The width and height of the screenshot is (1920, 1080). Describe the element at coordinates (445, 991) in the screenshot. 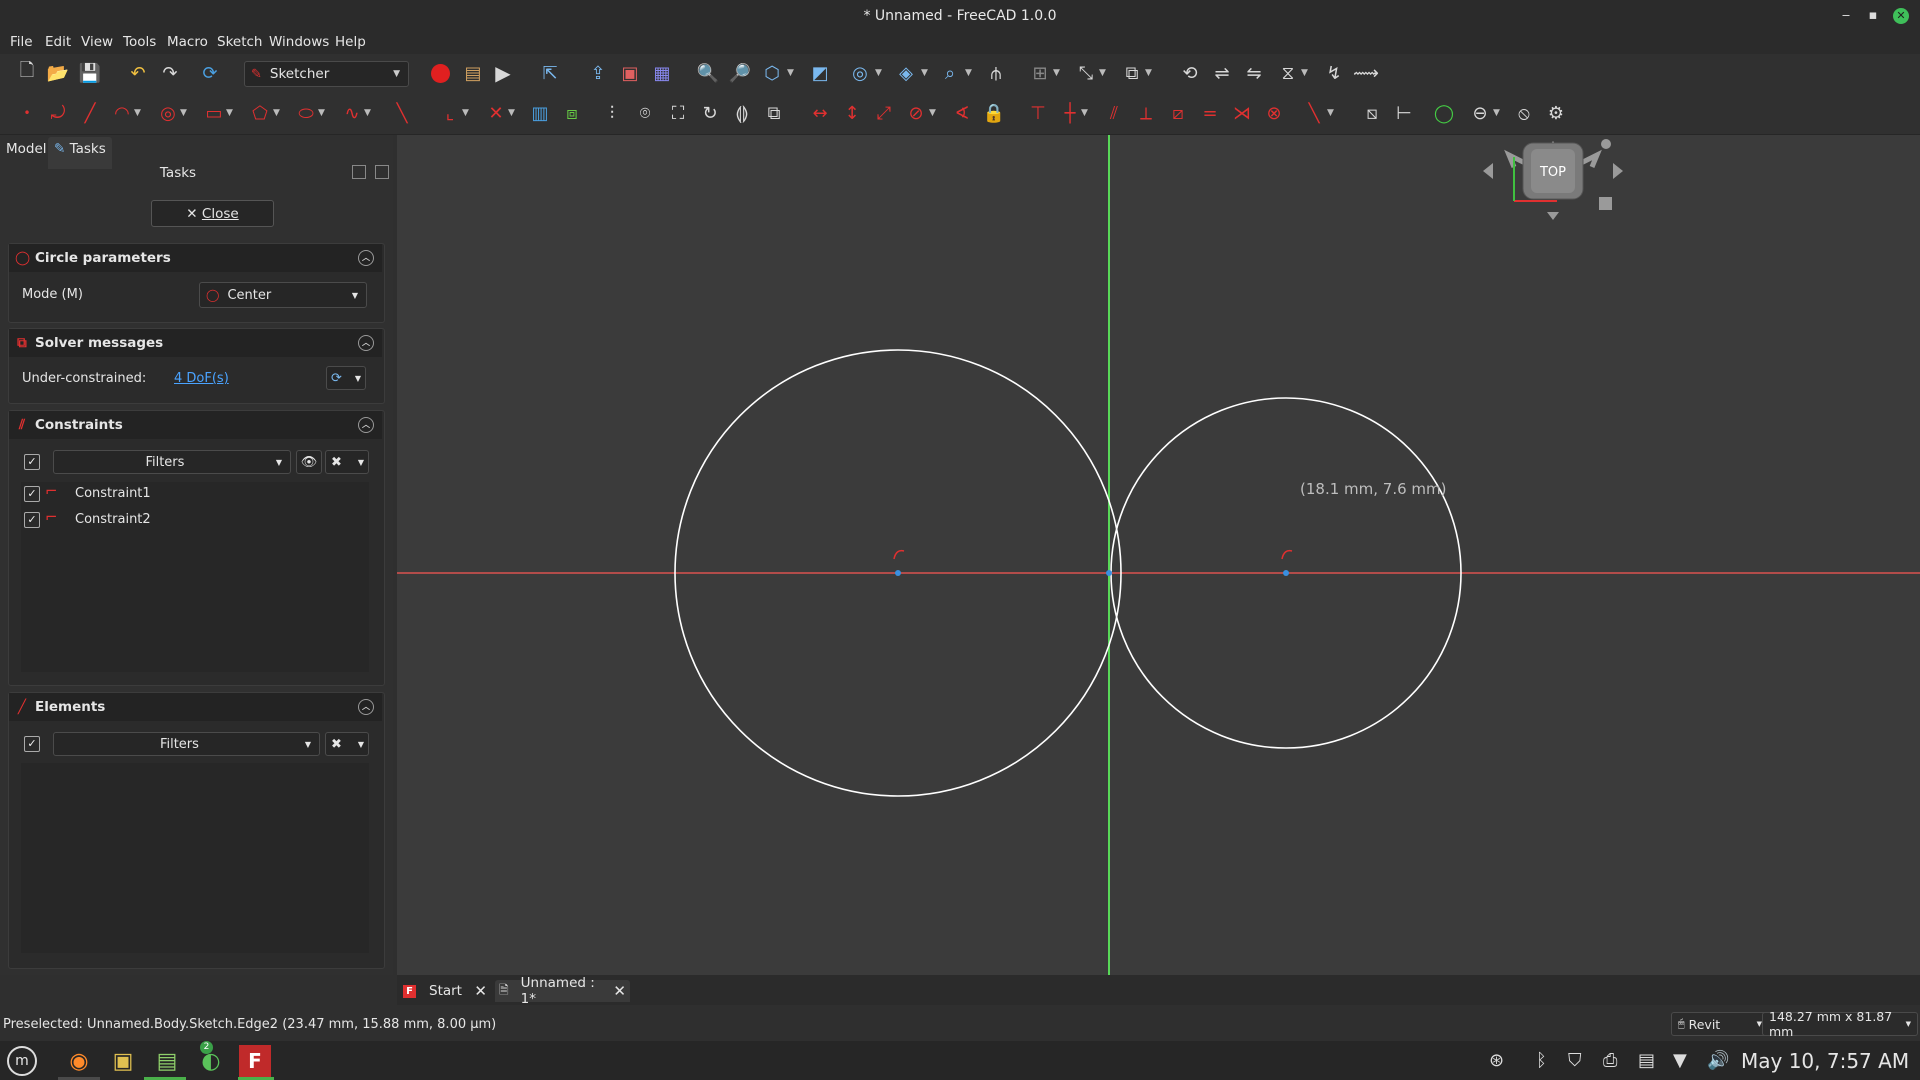

I see `tab-start: F Start ✕` at that location.